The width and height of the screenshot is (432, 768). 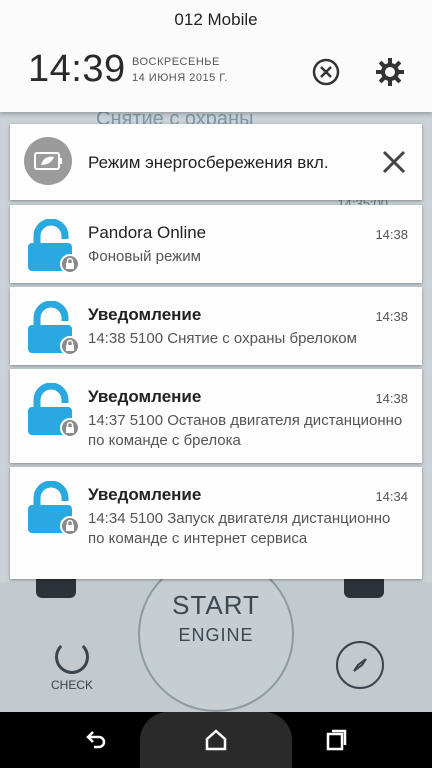 I want to click on battery-leaf-icon, so click(x=48, y=161).